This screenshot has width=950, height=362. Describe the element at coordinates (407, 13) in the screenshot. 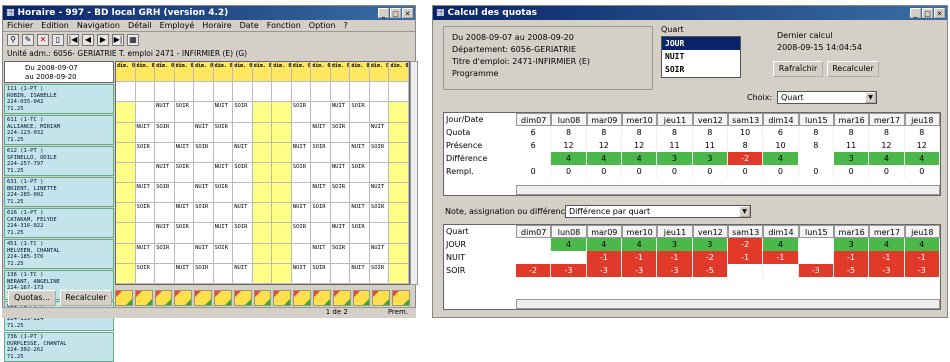

I see `close-button: ✕` at that location.